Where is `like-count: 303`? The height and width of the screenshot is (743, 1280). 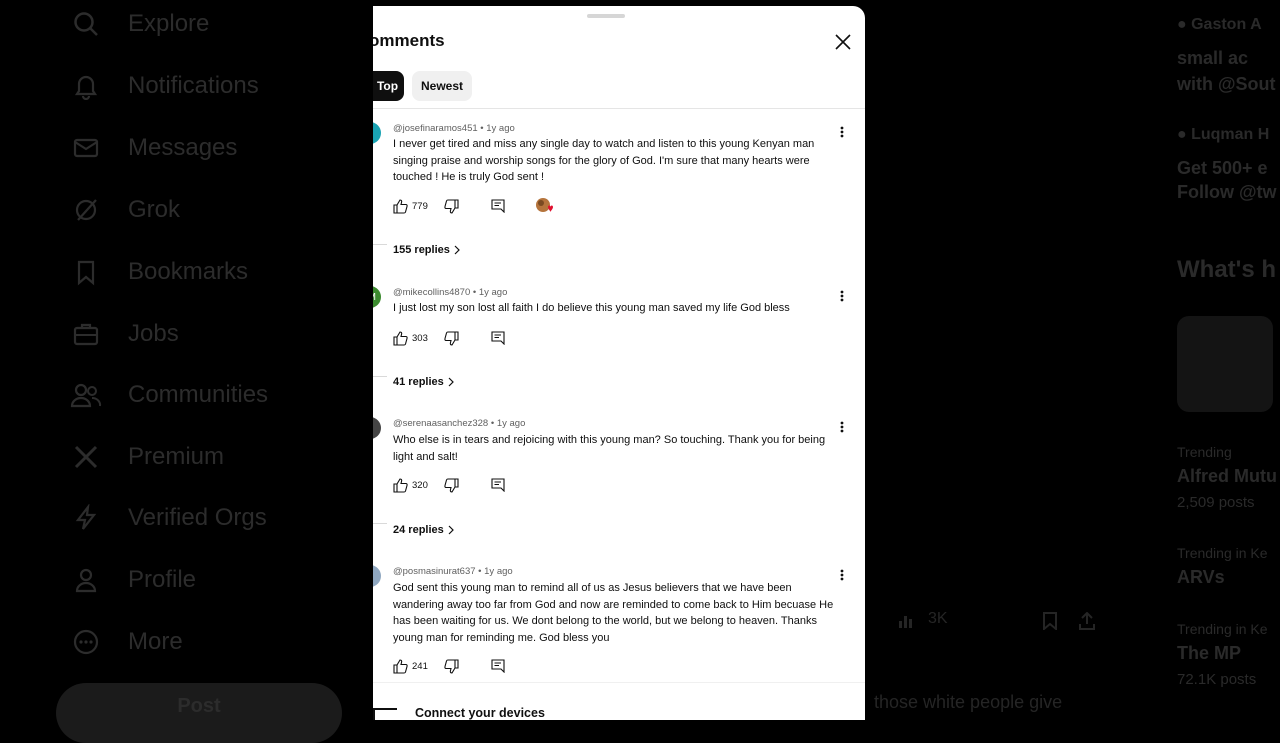
like-count: 303 is located at coordinates (420, 338).